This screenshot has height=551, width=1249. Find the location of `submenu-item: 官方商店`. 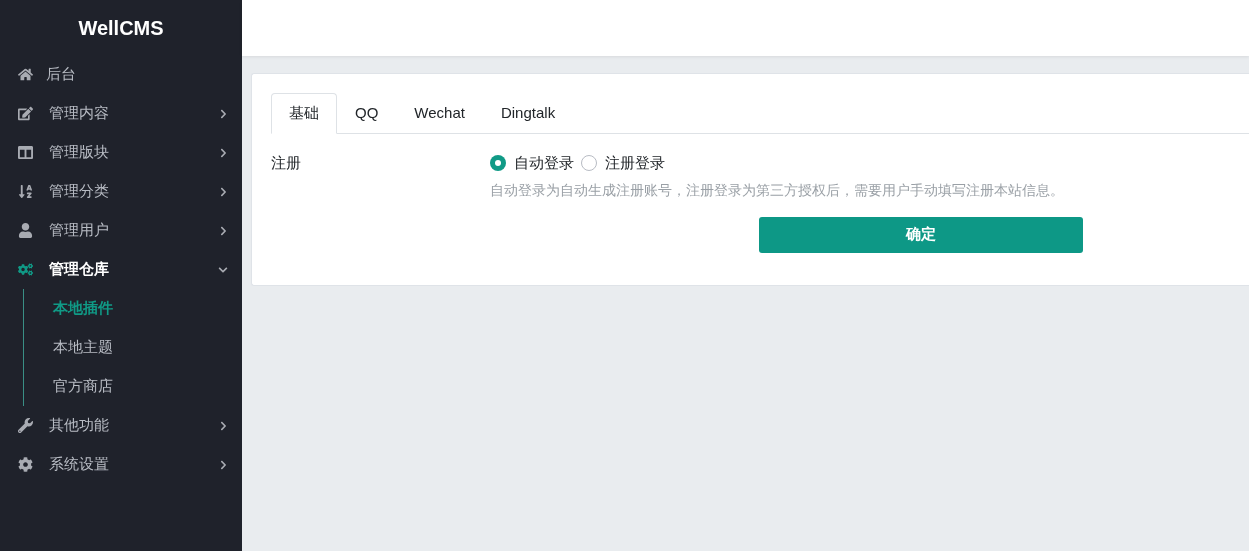

submenu-item: 官方商店 is located at coordinates (133, 386).